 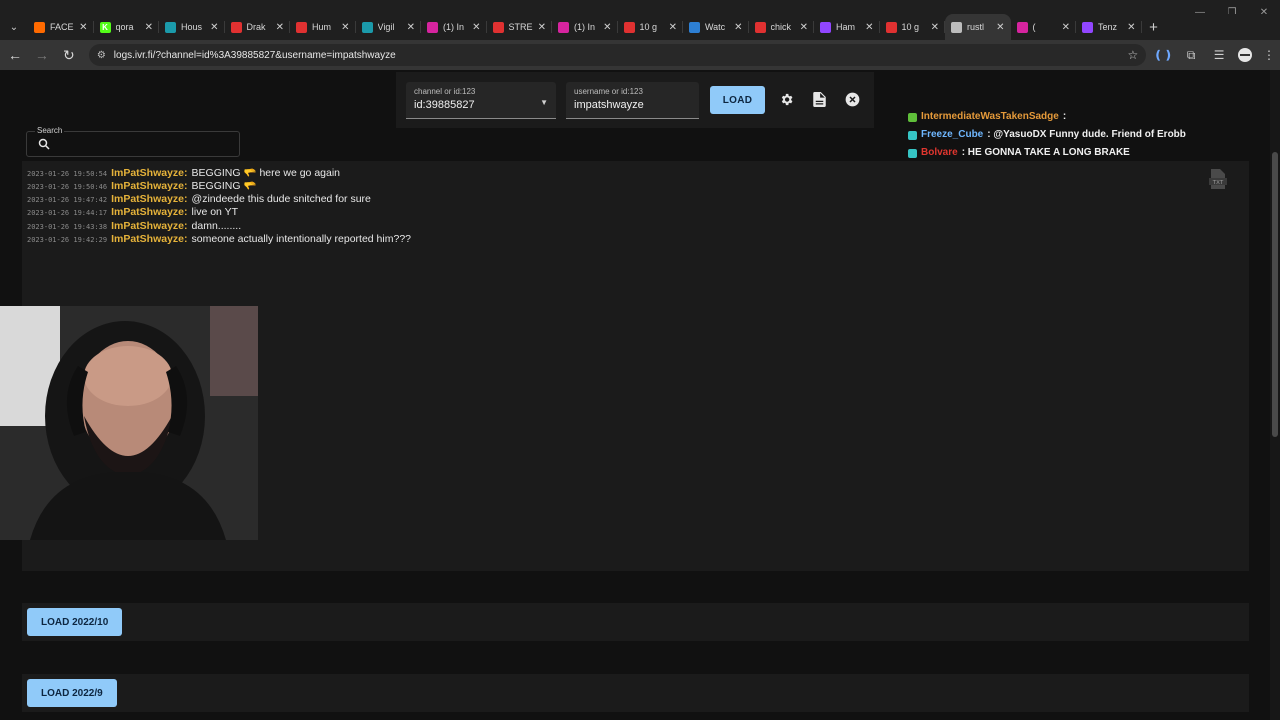 I want to click on tab-6: (1) In ✕, so click(x=454, y=27).